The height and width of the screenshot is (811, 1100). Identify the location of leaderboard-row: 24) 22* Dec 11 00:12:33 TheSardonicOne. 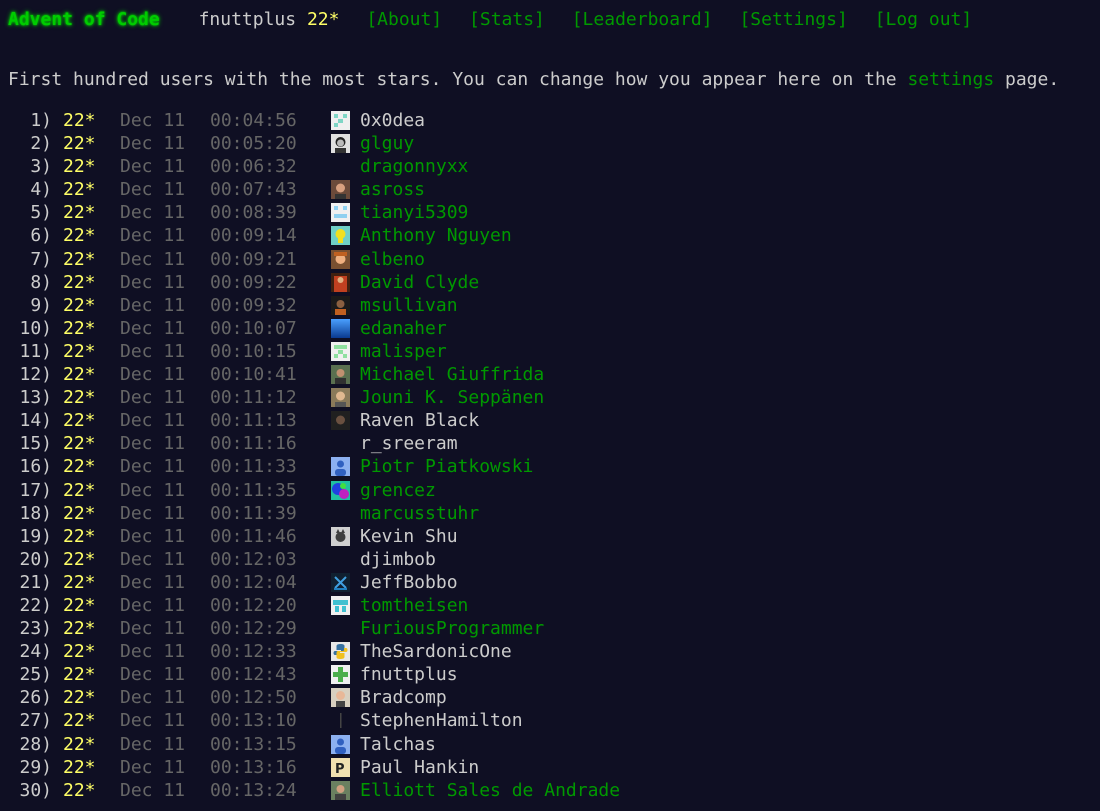
(550, 651).